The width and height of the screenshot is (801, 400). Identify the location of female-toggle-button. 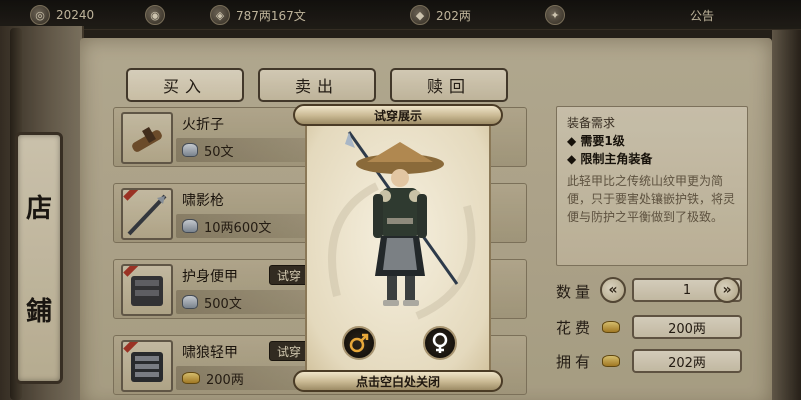
(440, 343).